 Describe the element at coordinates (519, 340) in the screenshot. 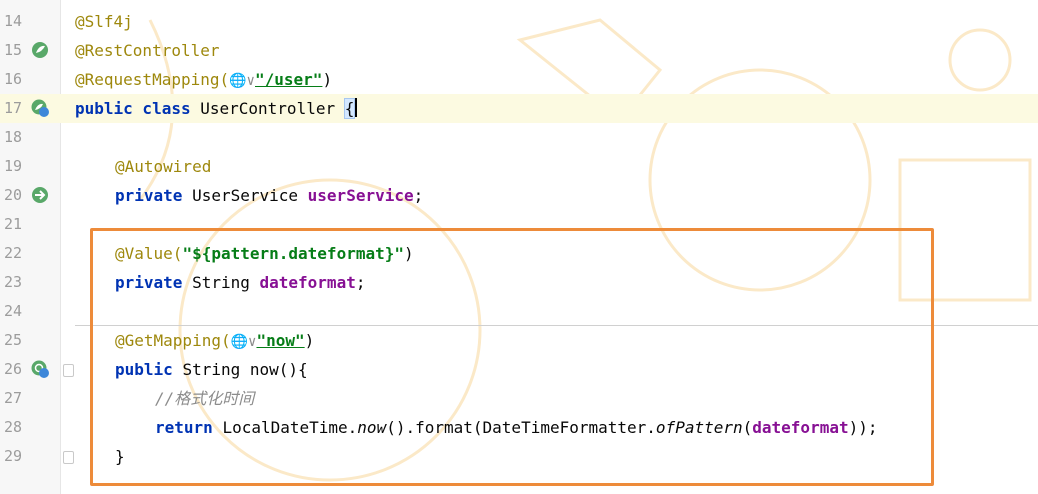

I see `code-line: 25 @GetMapping(🌐∨"now")` at that location.